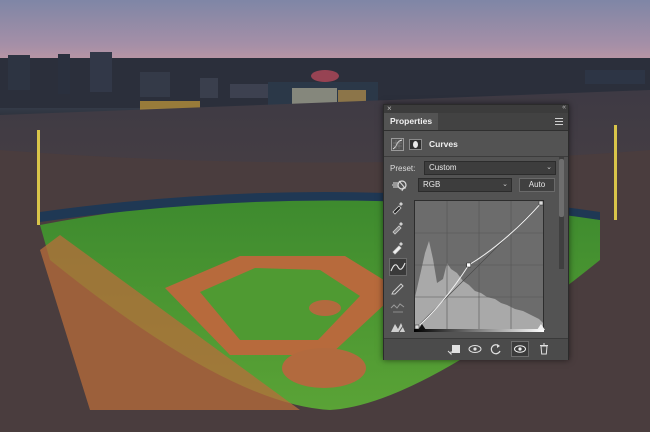 This screenshot has width=650, height=432. I want to click on curve-points-icon, so click(398, 267).